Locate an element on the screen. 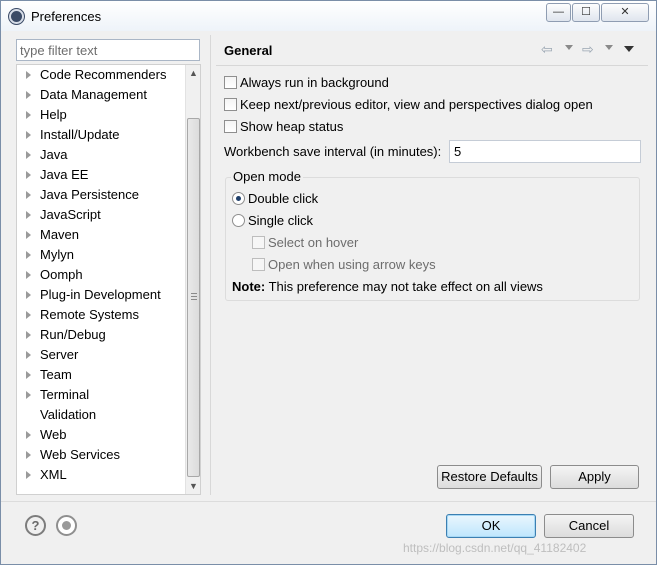 This screenshot has height=565, width=657. back-arrow-icon: ⇦ is located at coordinates (547, 49).